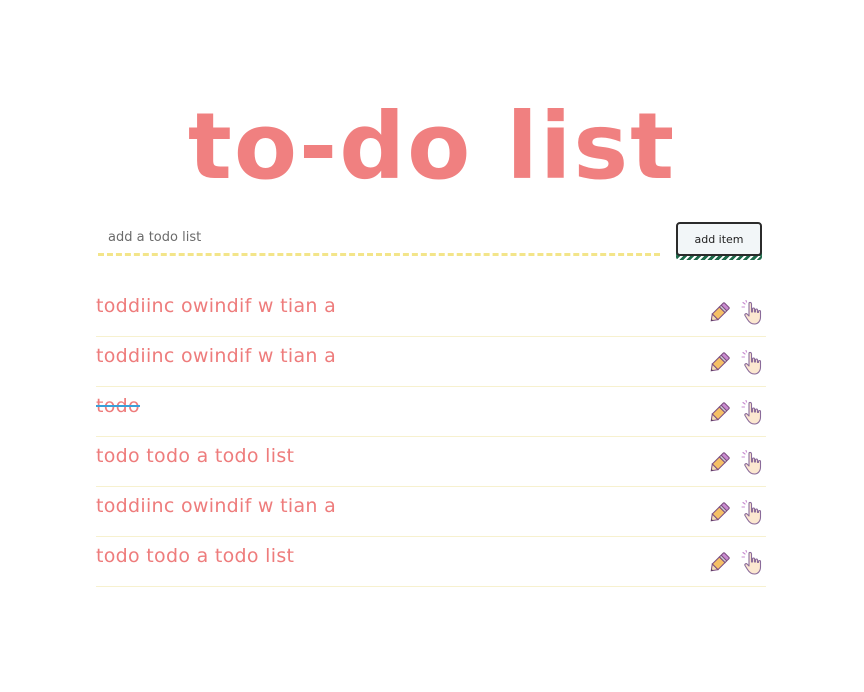 The width and height of the screenshot is (864, 692). I want to click on todo-input, so click(379, 239).